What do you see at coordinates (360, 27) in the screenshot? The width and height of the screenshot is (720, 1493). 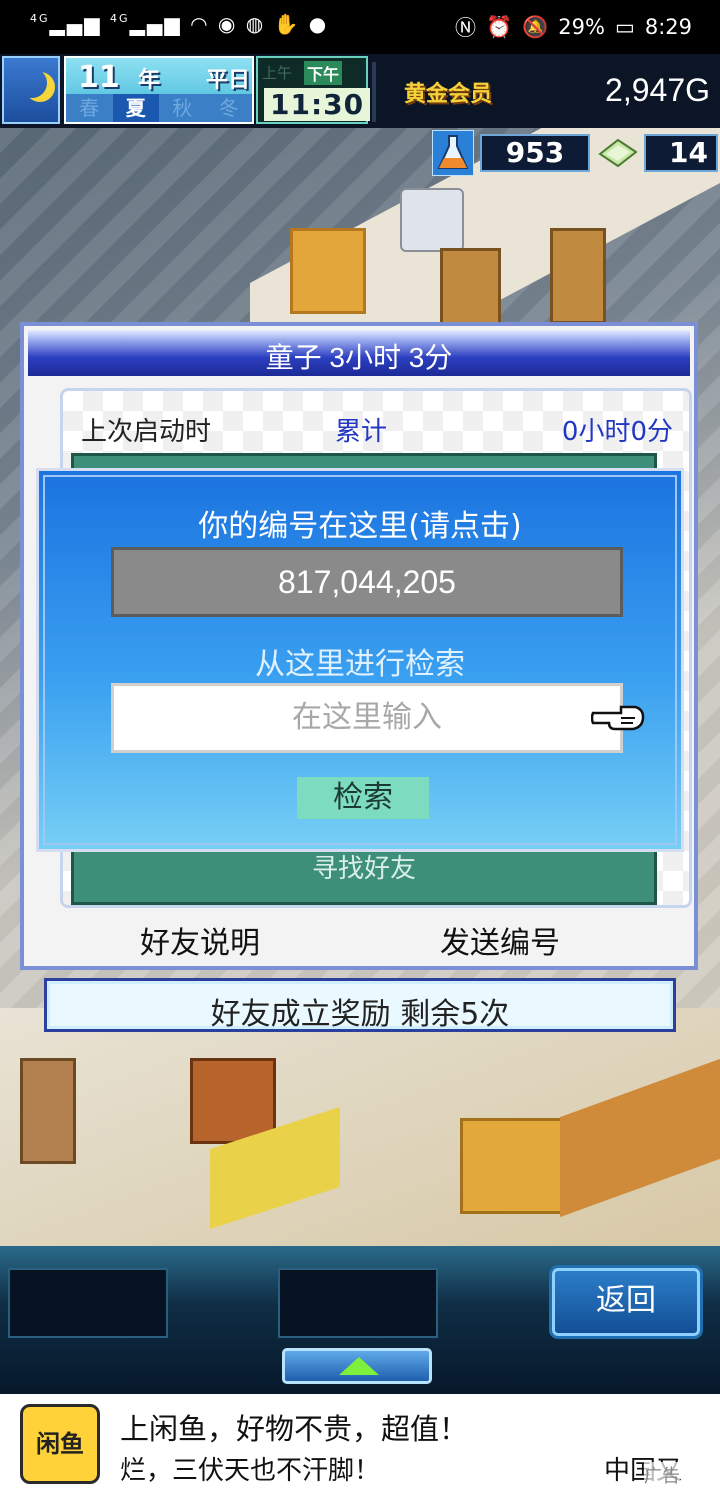 I see `status-bar: 4G▂▄▆ 4G▂▄▆ ◠ ◉ ◍ ✋ ● Ⓝ ⏰ 🔕 29% ▭ 8:29` at bounding box center [360, 27].